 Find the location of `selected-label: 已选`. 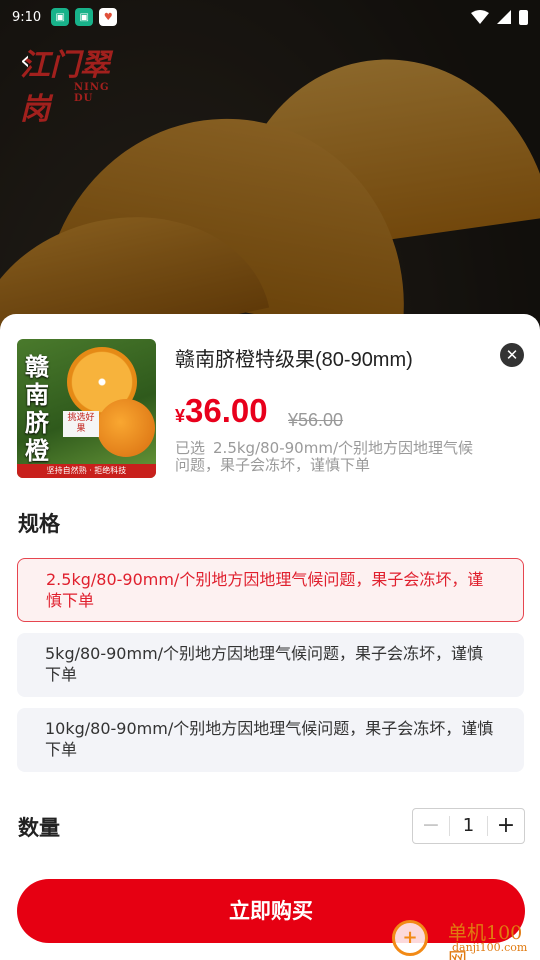

selected-label: 已选 is located at coordinates (190, 448).